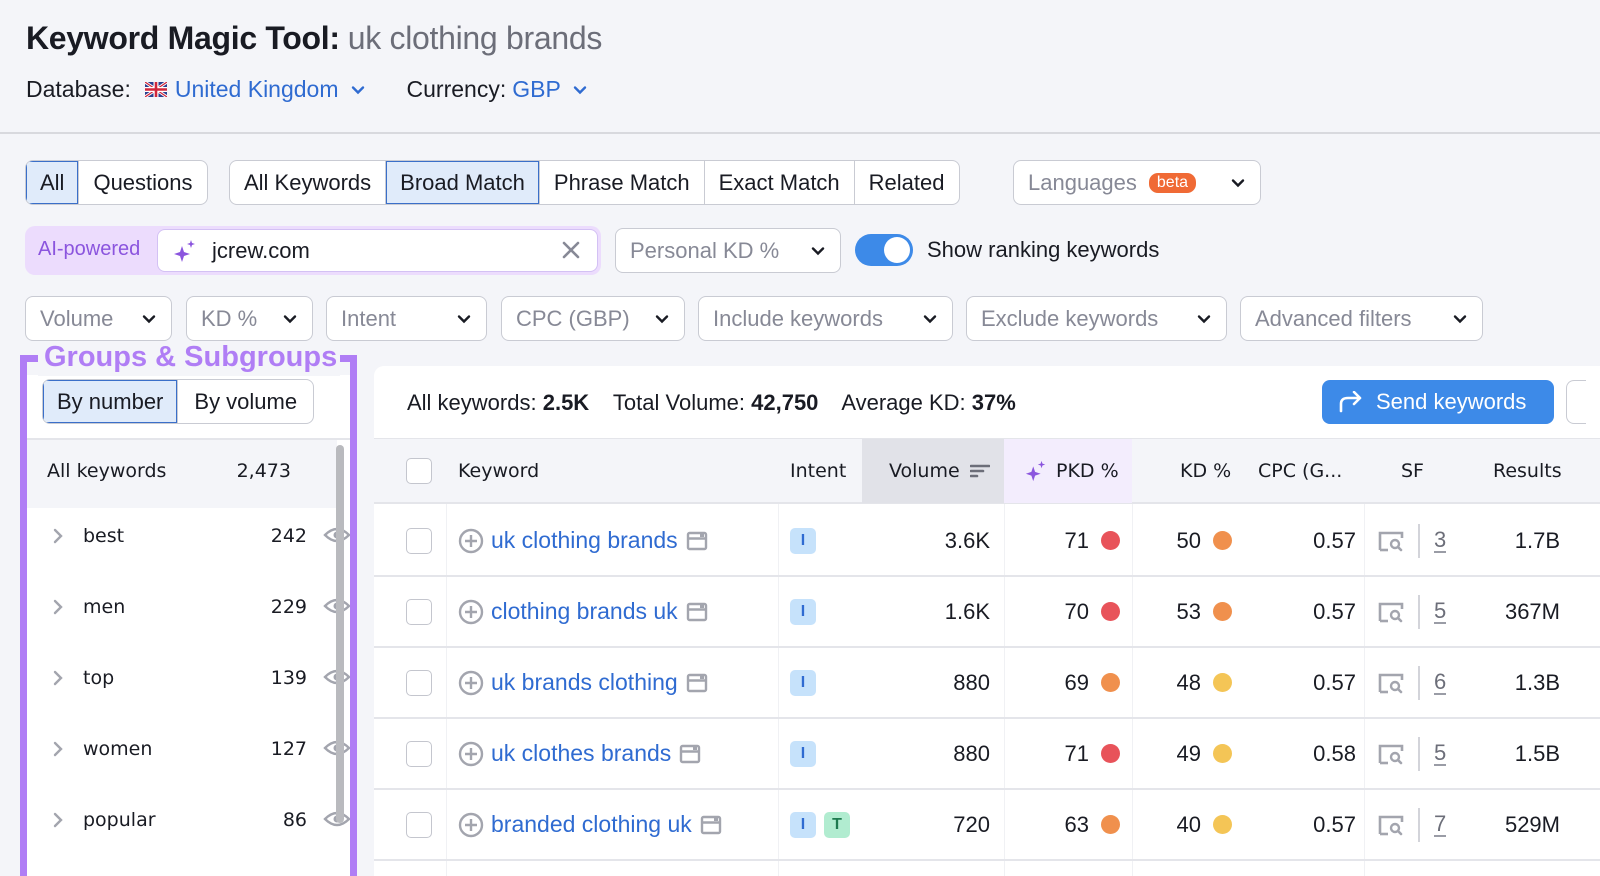 The width and height of the screenshot is (1600, 876). What do you see at coordinates (1096, 318) in the screenshot?
I see `filter-exclude-keywords: Exclude keywords` at bounding box center [1096, 318].